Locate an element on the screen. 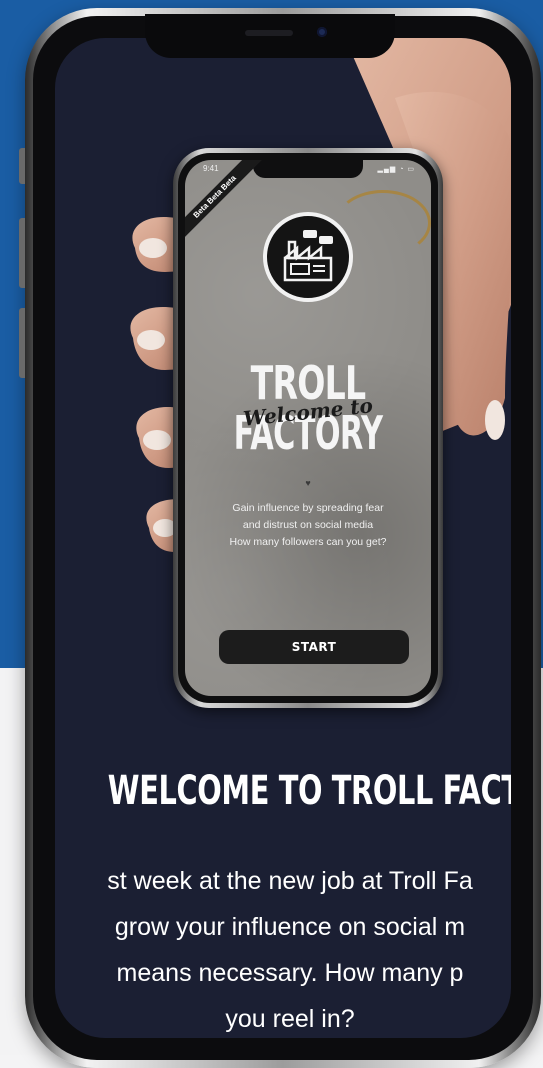 The width and height of the screenshot is (543, 1068). status-signal-icons: ▂▄▆ ◔ ▭ is located at coordinates (396, 169).